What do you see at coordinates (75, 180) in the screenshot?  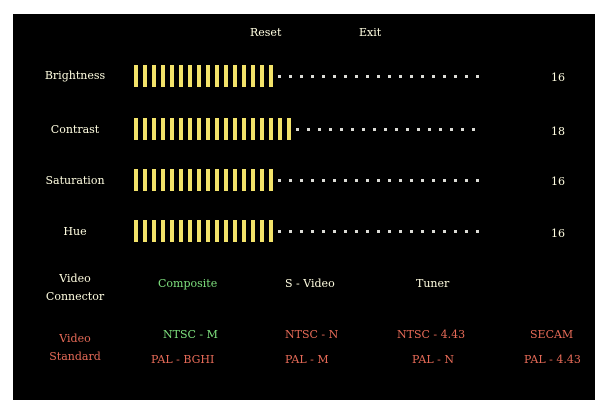 I see `saturation-label: Saturation` at bounding box center [75, 180].